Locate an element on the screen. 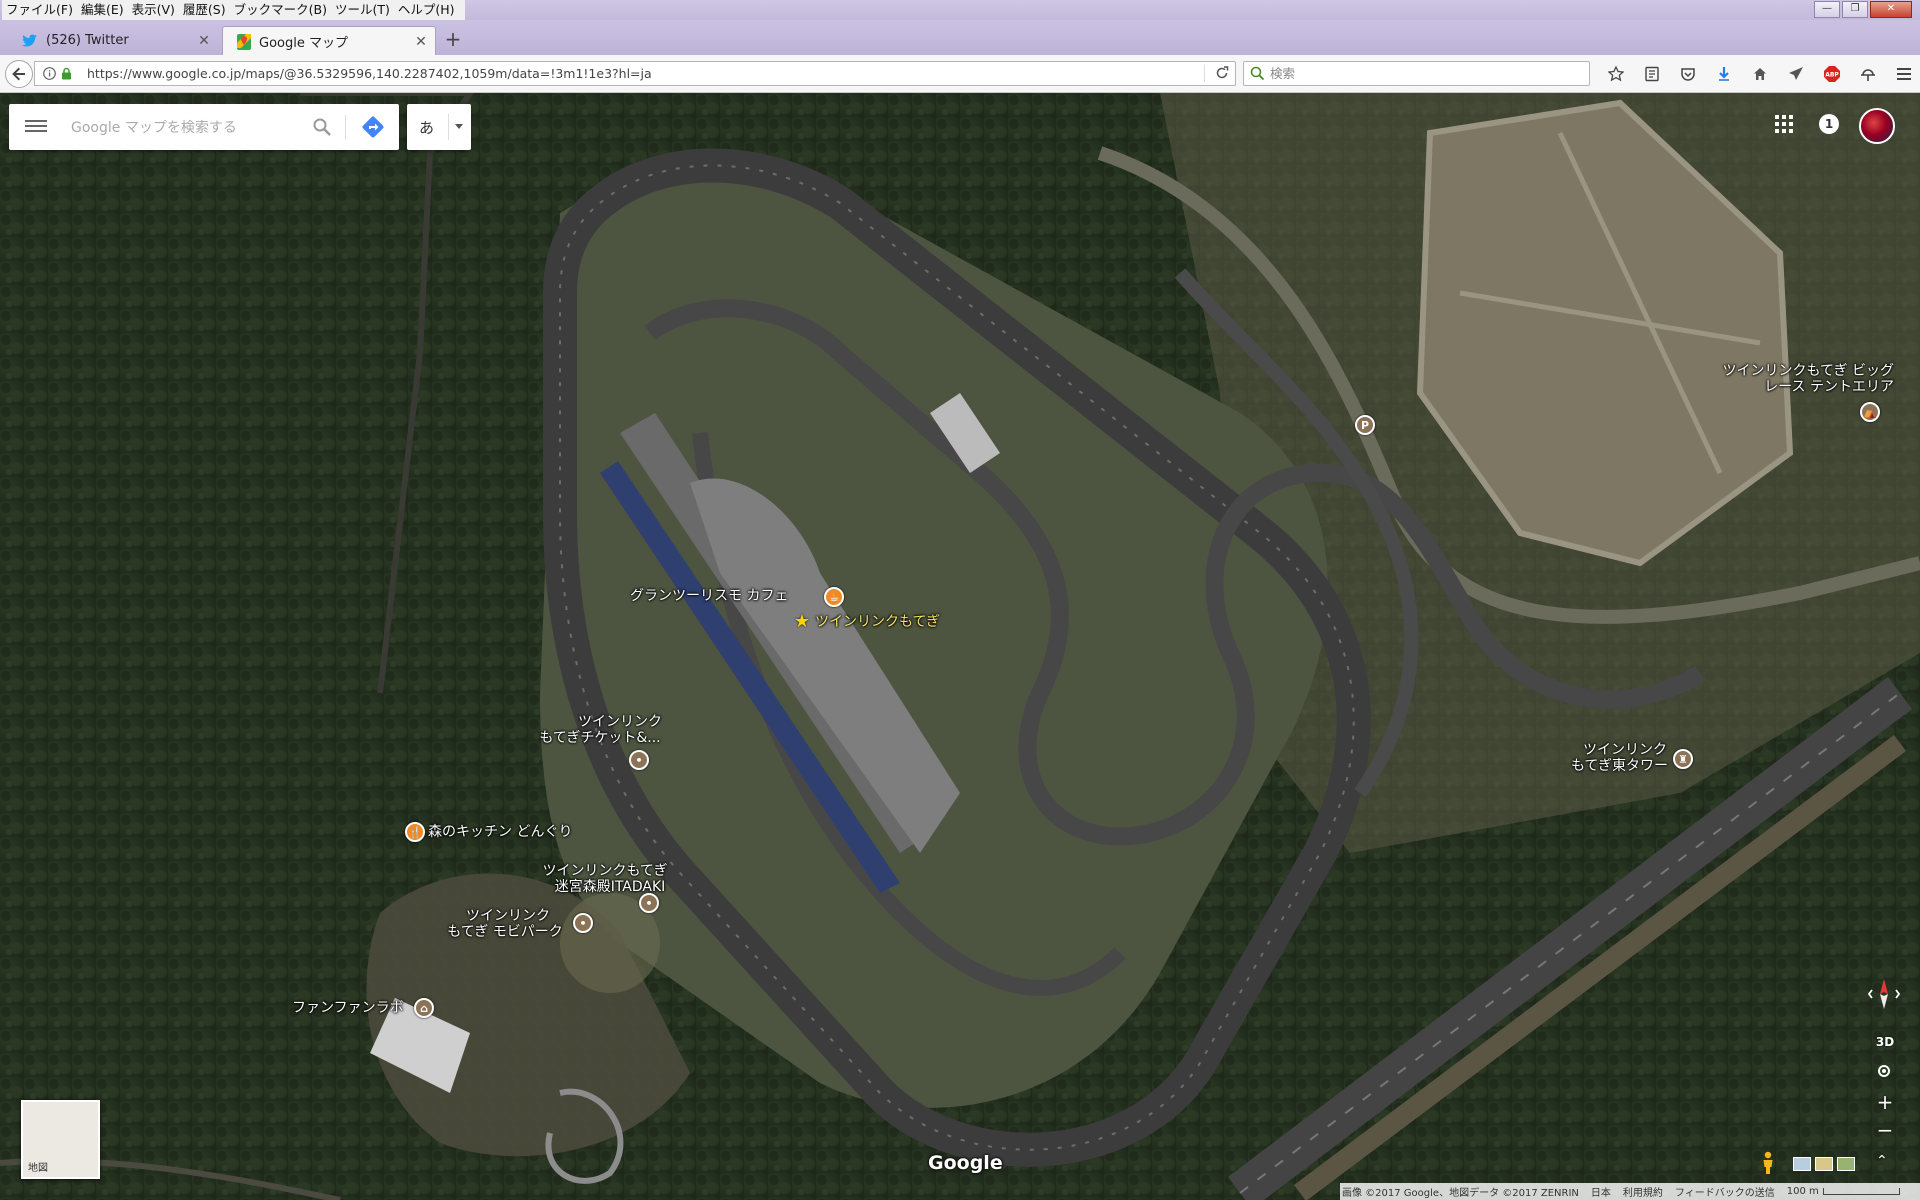  search-icon is located at coordinates (322, 129).